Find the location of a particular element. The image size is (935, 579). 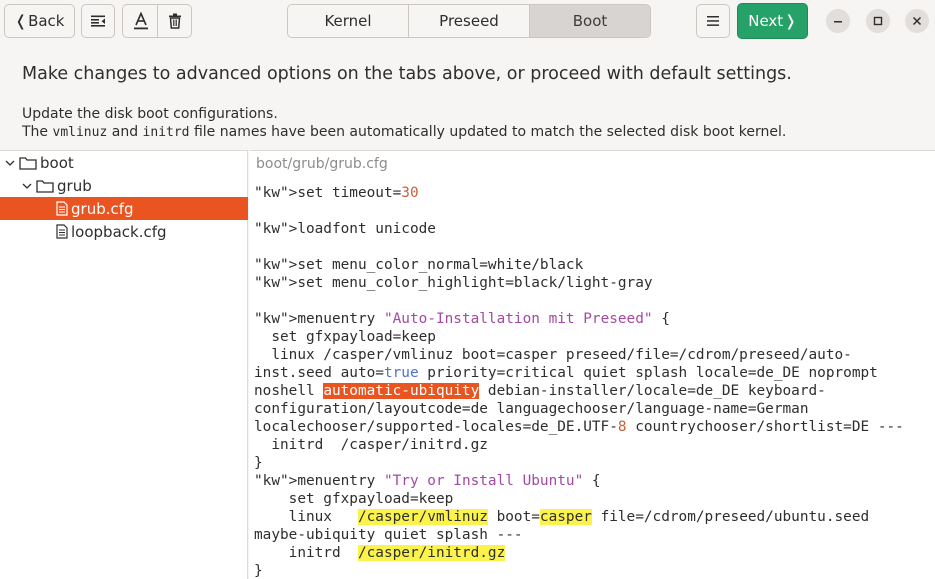

font-icon is located at coordinates (140, 21).